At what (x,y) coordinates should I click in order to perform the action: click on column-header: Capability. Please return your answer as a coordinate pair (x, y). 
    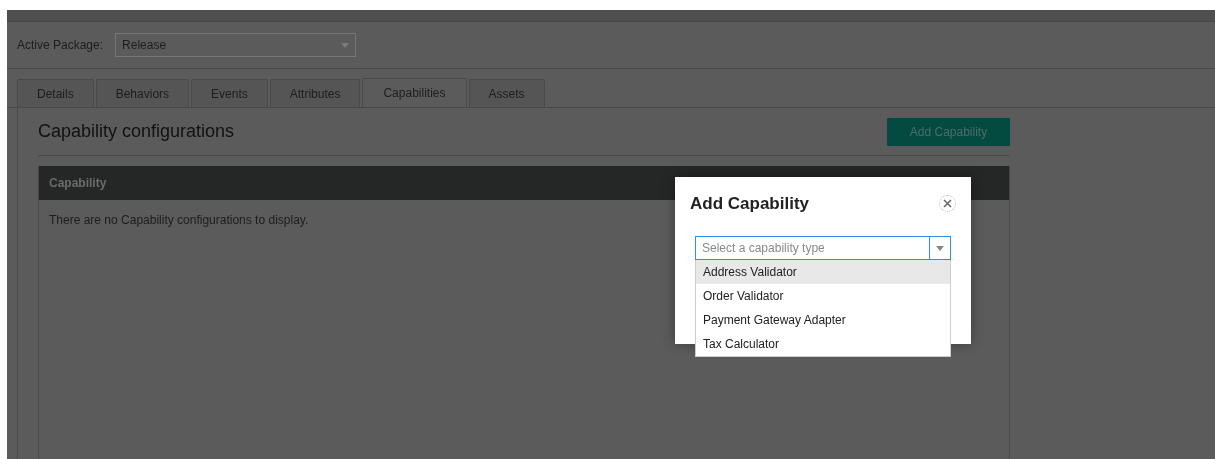
    Looking at the image, I should click on (78, 183).